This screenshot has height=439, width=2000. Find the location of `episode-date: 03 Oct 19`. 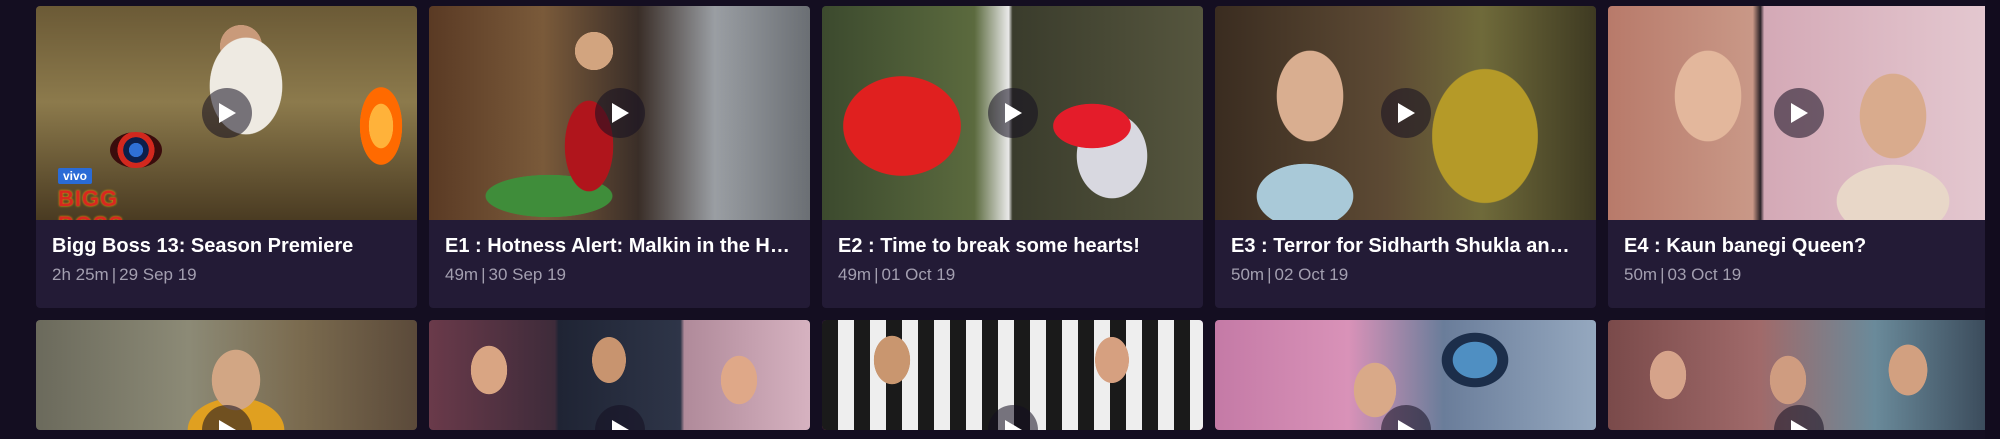

episode-date: 03 Oct 19 is located at coordinates (1704, 274).